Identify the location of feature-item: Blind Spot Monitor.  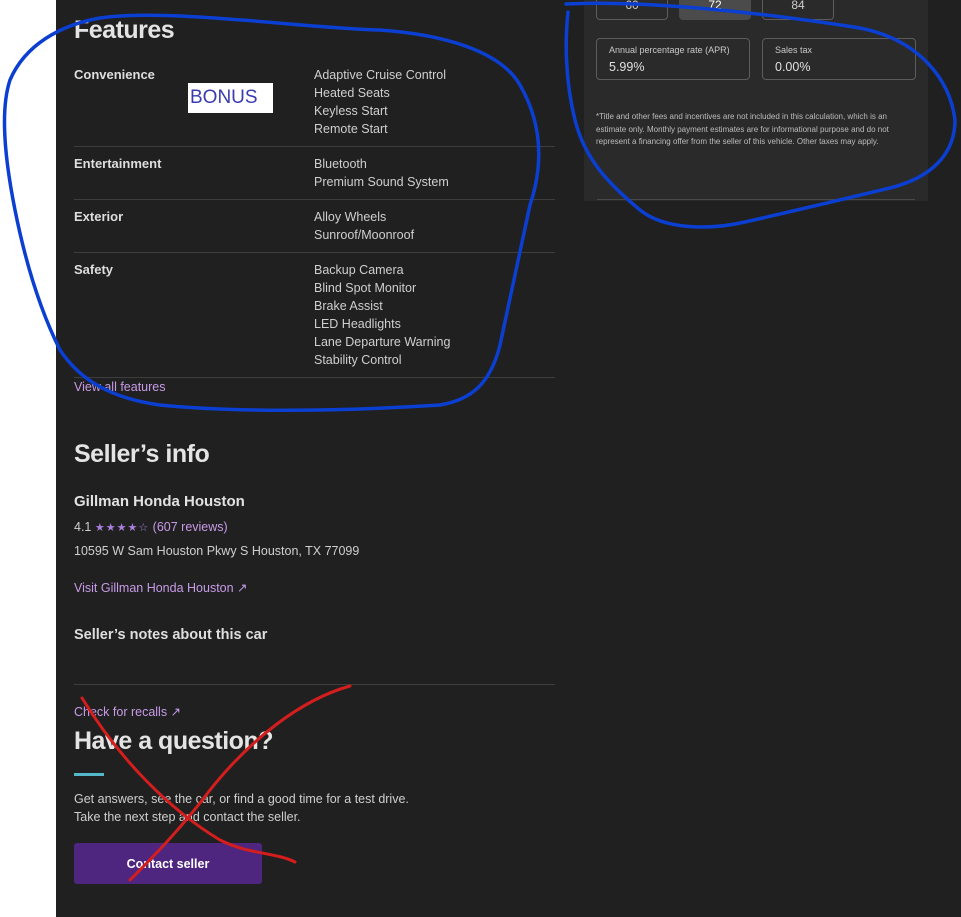
(365, 288).